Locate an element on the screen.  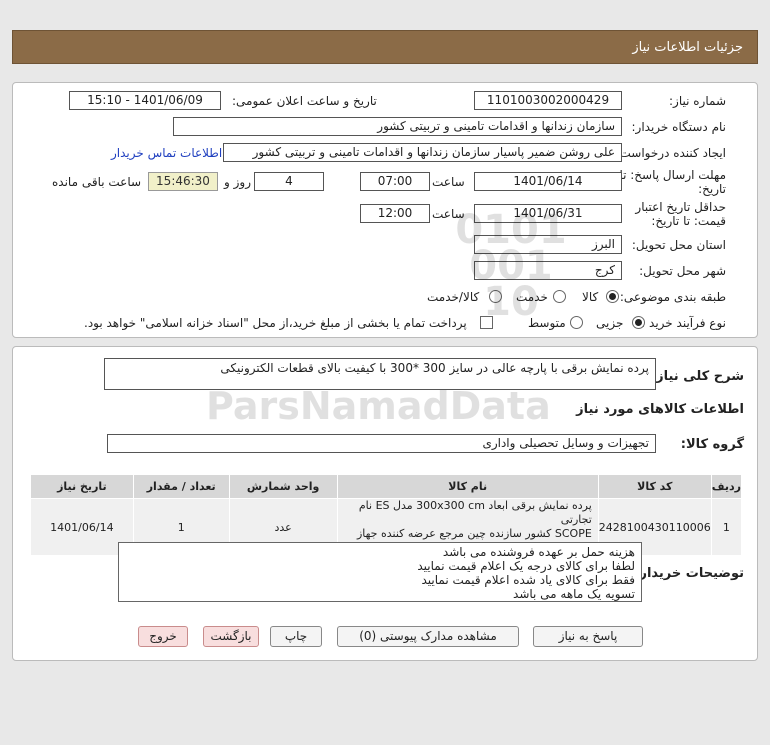
note-line: فقط برای کالای یاد شده اعلام قیمت نمایید is located at coordinates (528, 580).